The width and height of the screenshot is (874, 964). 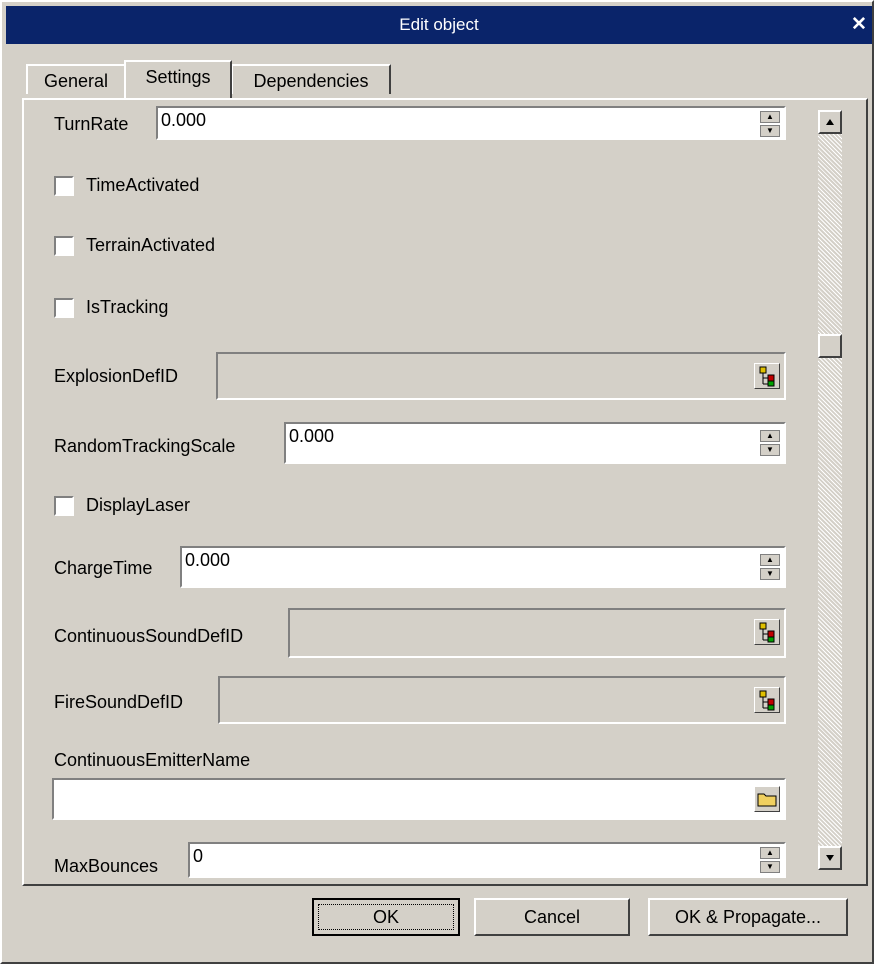 I want to click on tab-dependencies: Dependencies, so click(x=311, y=79).